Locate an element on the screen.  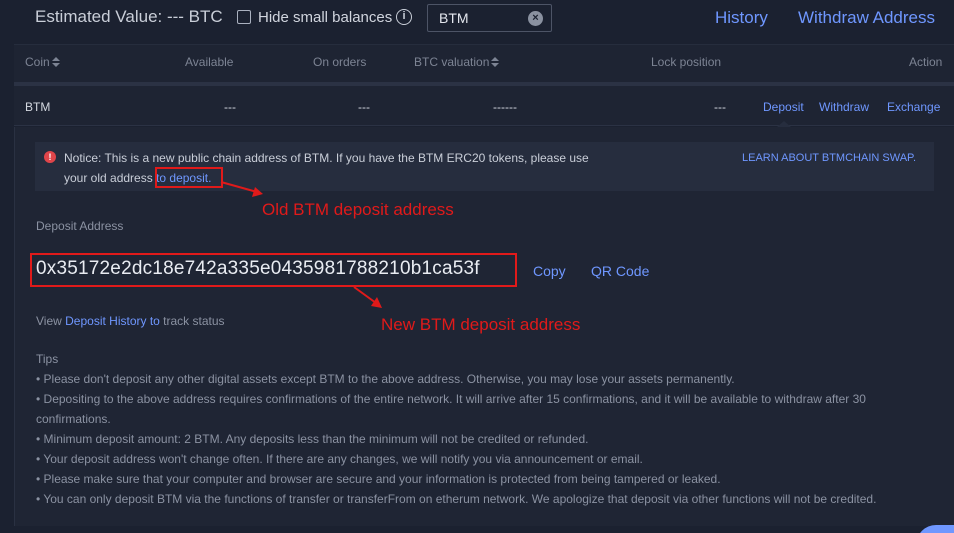
warning-icon: ! is located at coordinates (50, 157).